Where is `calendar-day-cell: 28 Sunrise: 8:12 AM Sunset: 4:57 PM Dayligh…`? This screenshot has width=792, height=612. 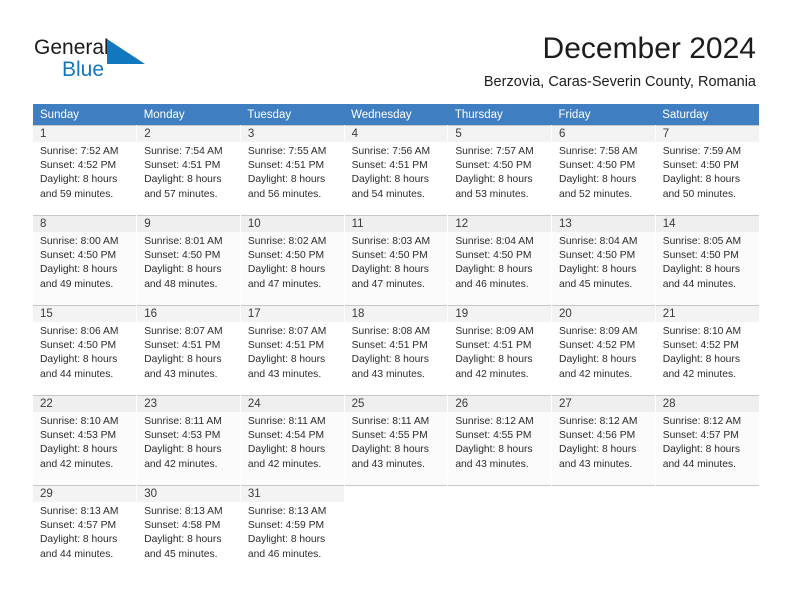 calendar-day-cell: 28 Sunrise: 8:12 AM Sunset: 4:57 PM Dayligh… is located at coordinates (707, 440).